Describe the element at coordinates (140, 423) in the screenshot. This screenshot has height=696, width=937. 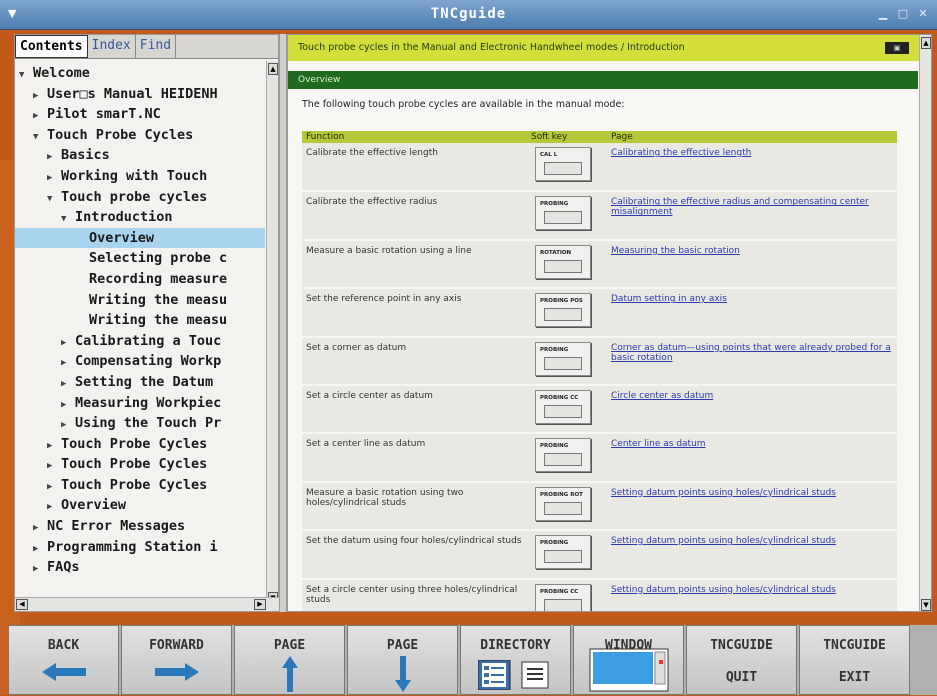
I see `tree-item: ▶ Using the Touch Pr` at that location.